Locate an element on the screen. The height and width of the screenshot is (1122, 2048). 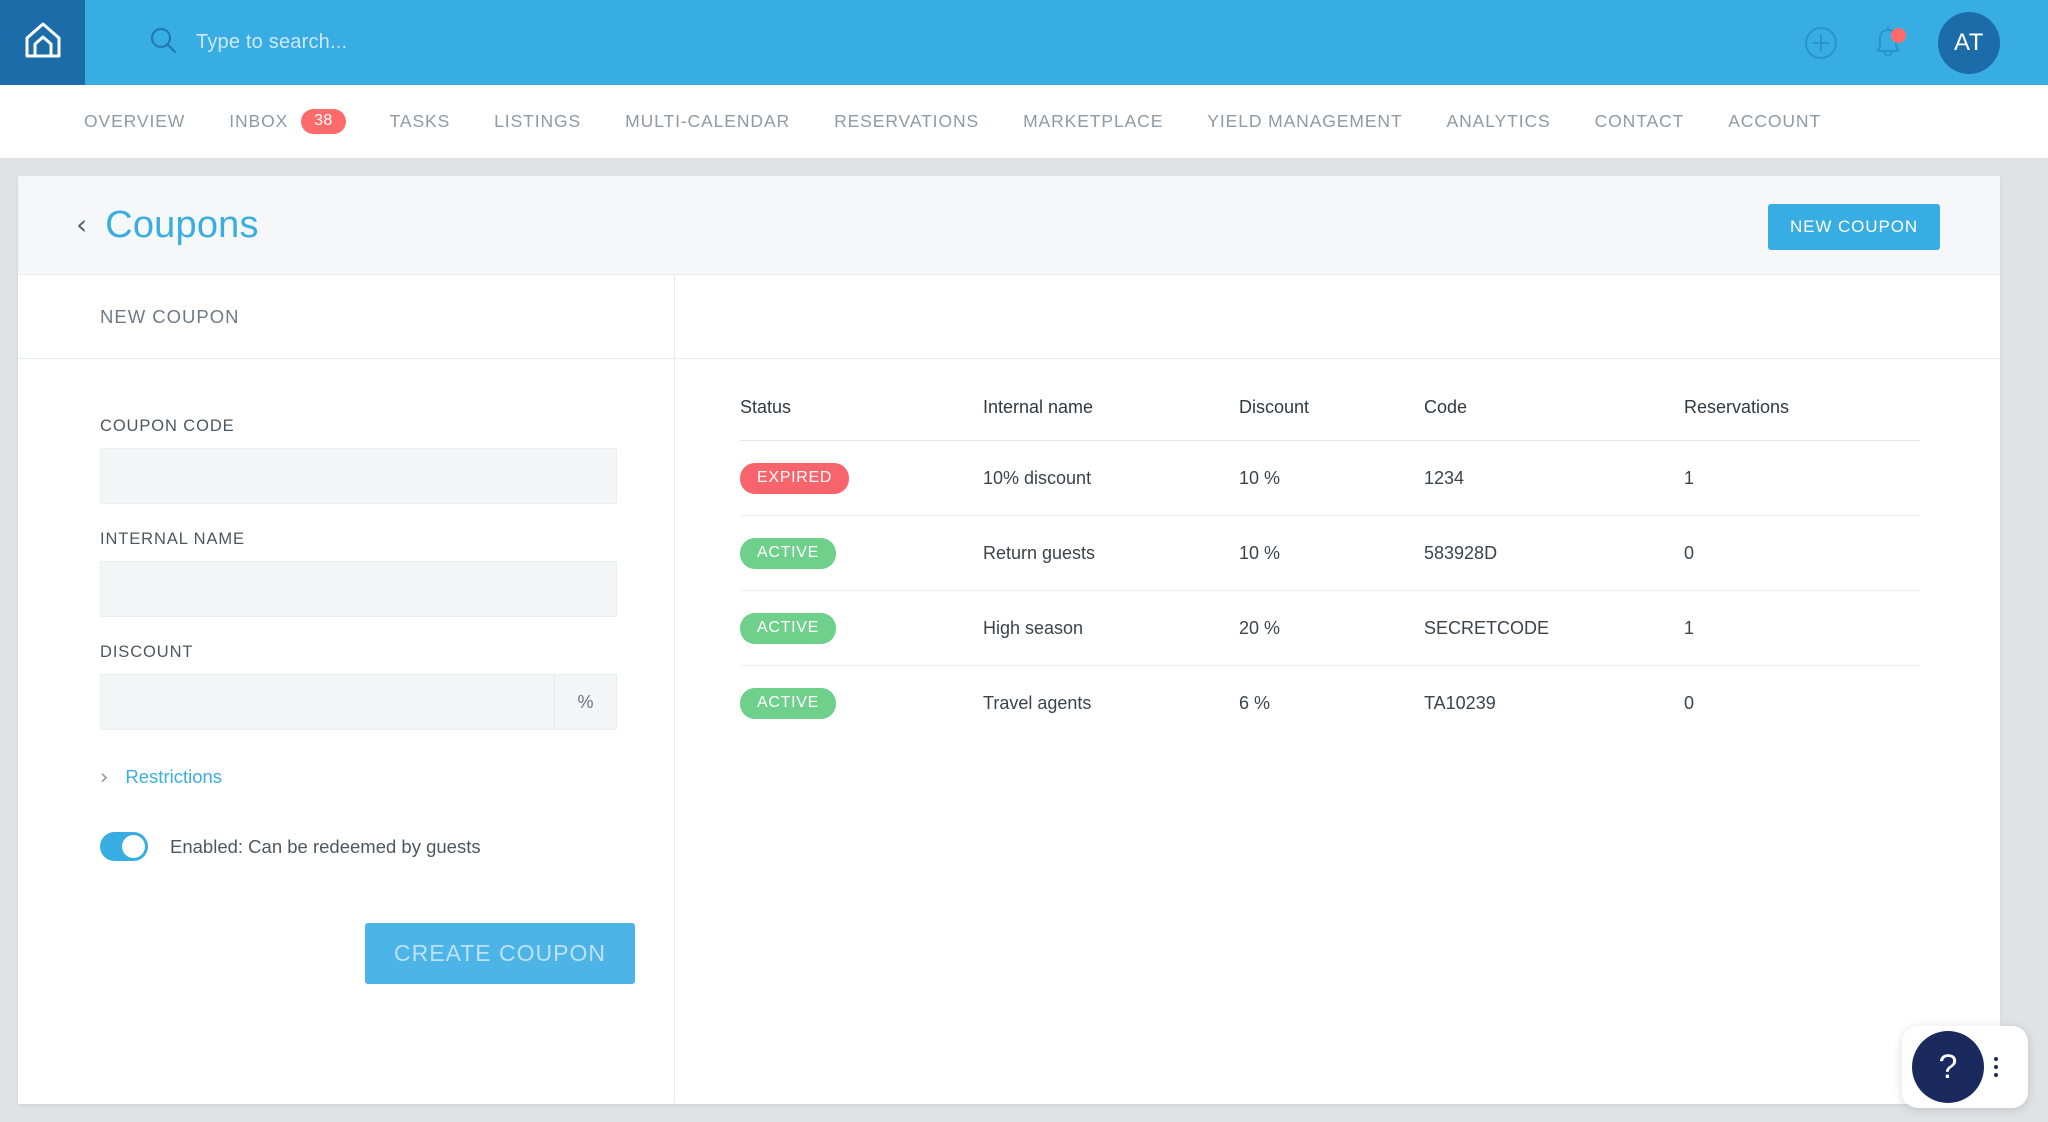
kebab-menu-icon is located at coordinates (1996, 1067).